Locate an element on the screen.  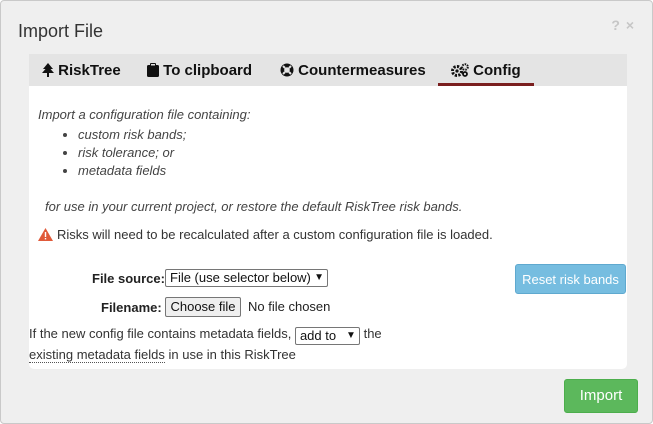
tab-countermeasures: Countermeasures is located at coordinates (353, 70).